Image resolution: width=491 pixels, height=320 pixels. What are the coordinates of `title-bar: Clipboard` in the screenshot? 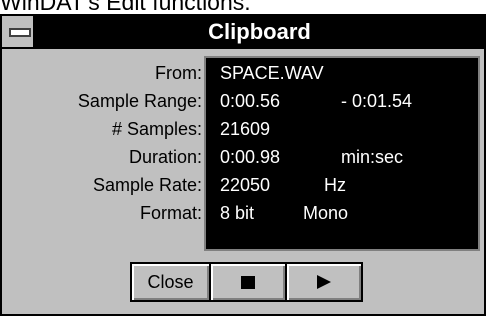 It's located at (243, 32).